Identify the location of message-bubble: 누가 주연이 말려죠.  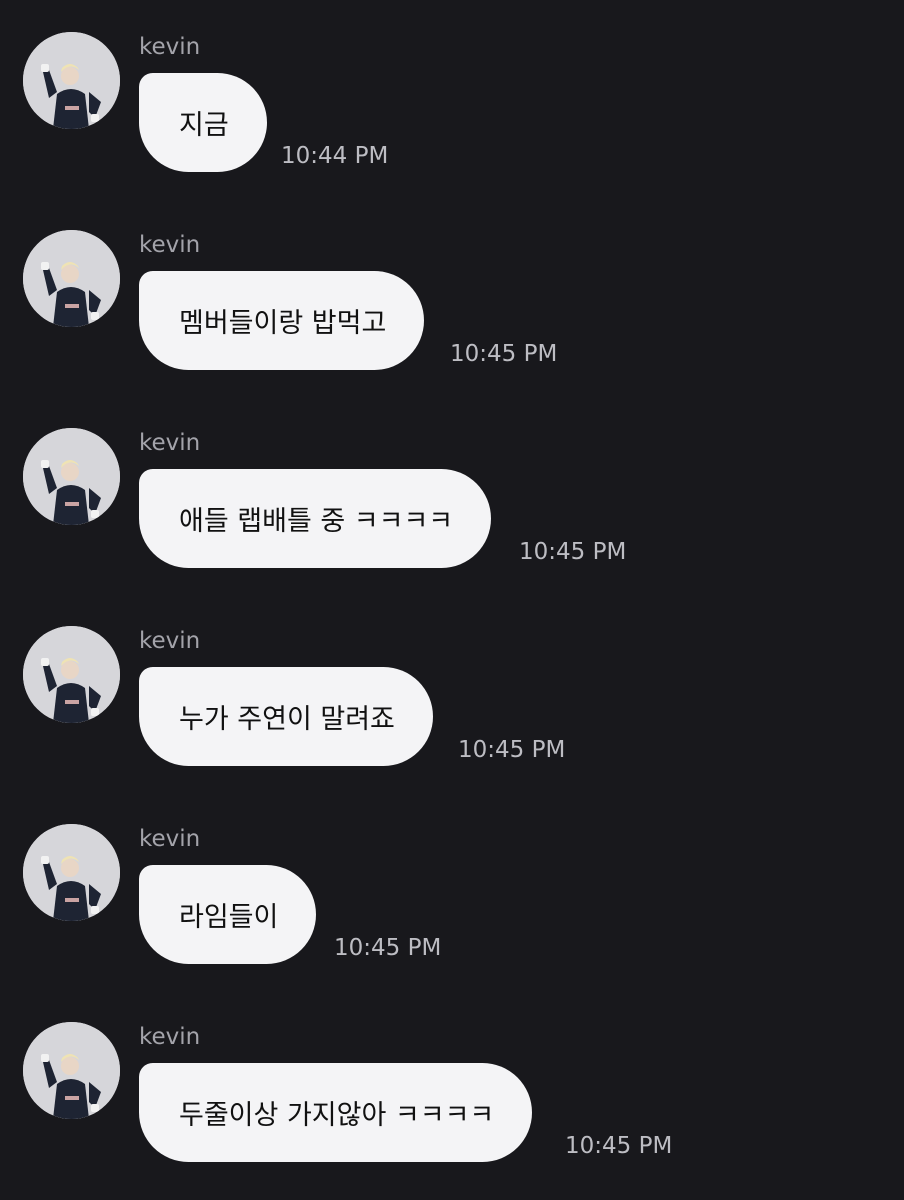
(286, 716).